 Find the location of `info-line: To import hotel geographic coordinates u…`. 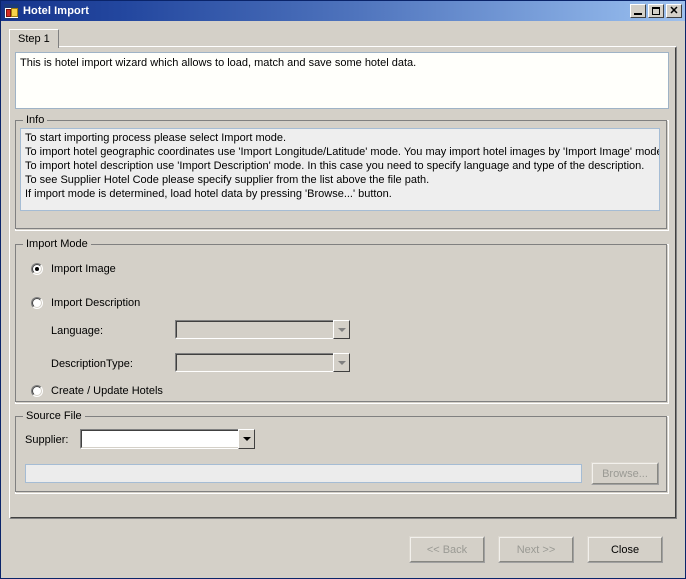

info-line: To import hotel geographic coordinates u… is located at coordinates (342, 152).